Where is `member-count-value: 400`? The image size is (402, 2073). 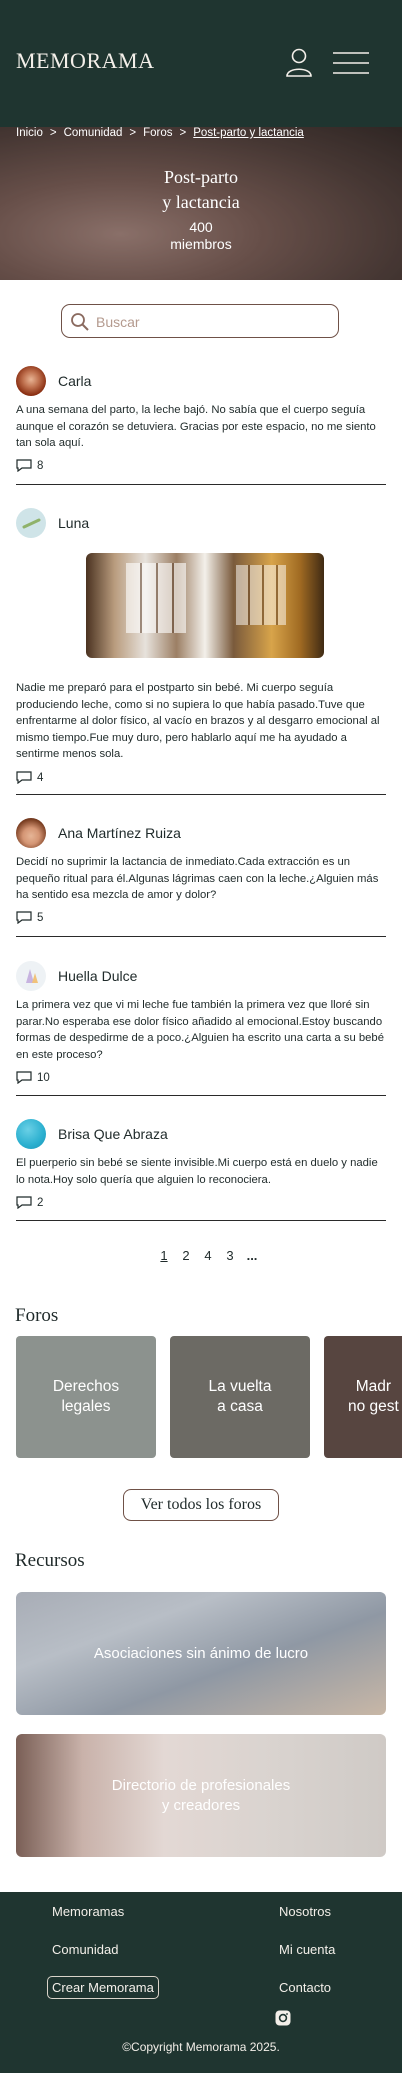 member-count-value: 400 is located at coordinates (201, 227).